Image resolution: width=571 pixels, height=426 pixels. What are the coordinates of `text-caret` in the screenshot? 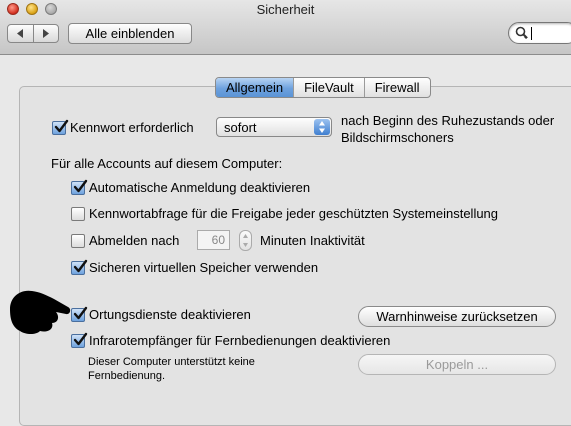 It's located at (531, 33).